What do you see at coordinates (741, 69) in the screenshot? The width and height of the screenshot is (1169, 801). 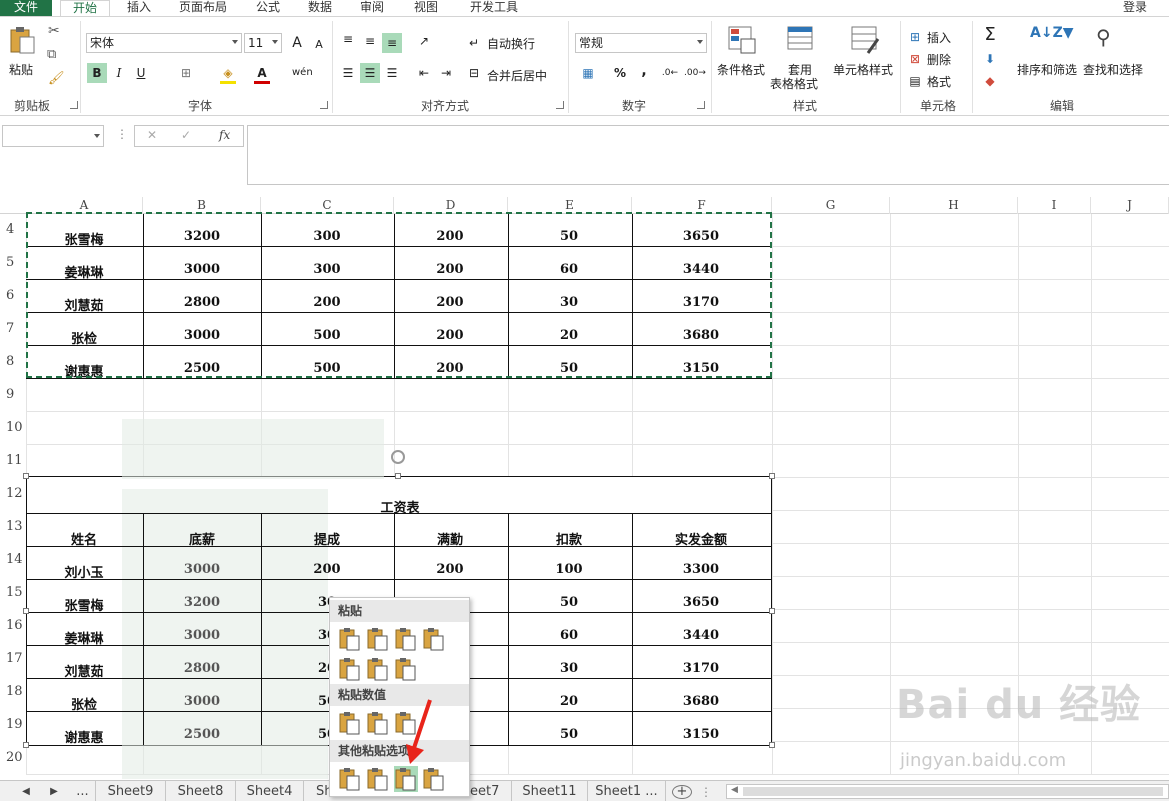 I see `conditional-format-button: 条件格式` at bounding box center [741, 69].